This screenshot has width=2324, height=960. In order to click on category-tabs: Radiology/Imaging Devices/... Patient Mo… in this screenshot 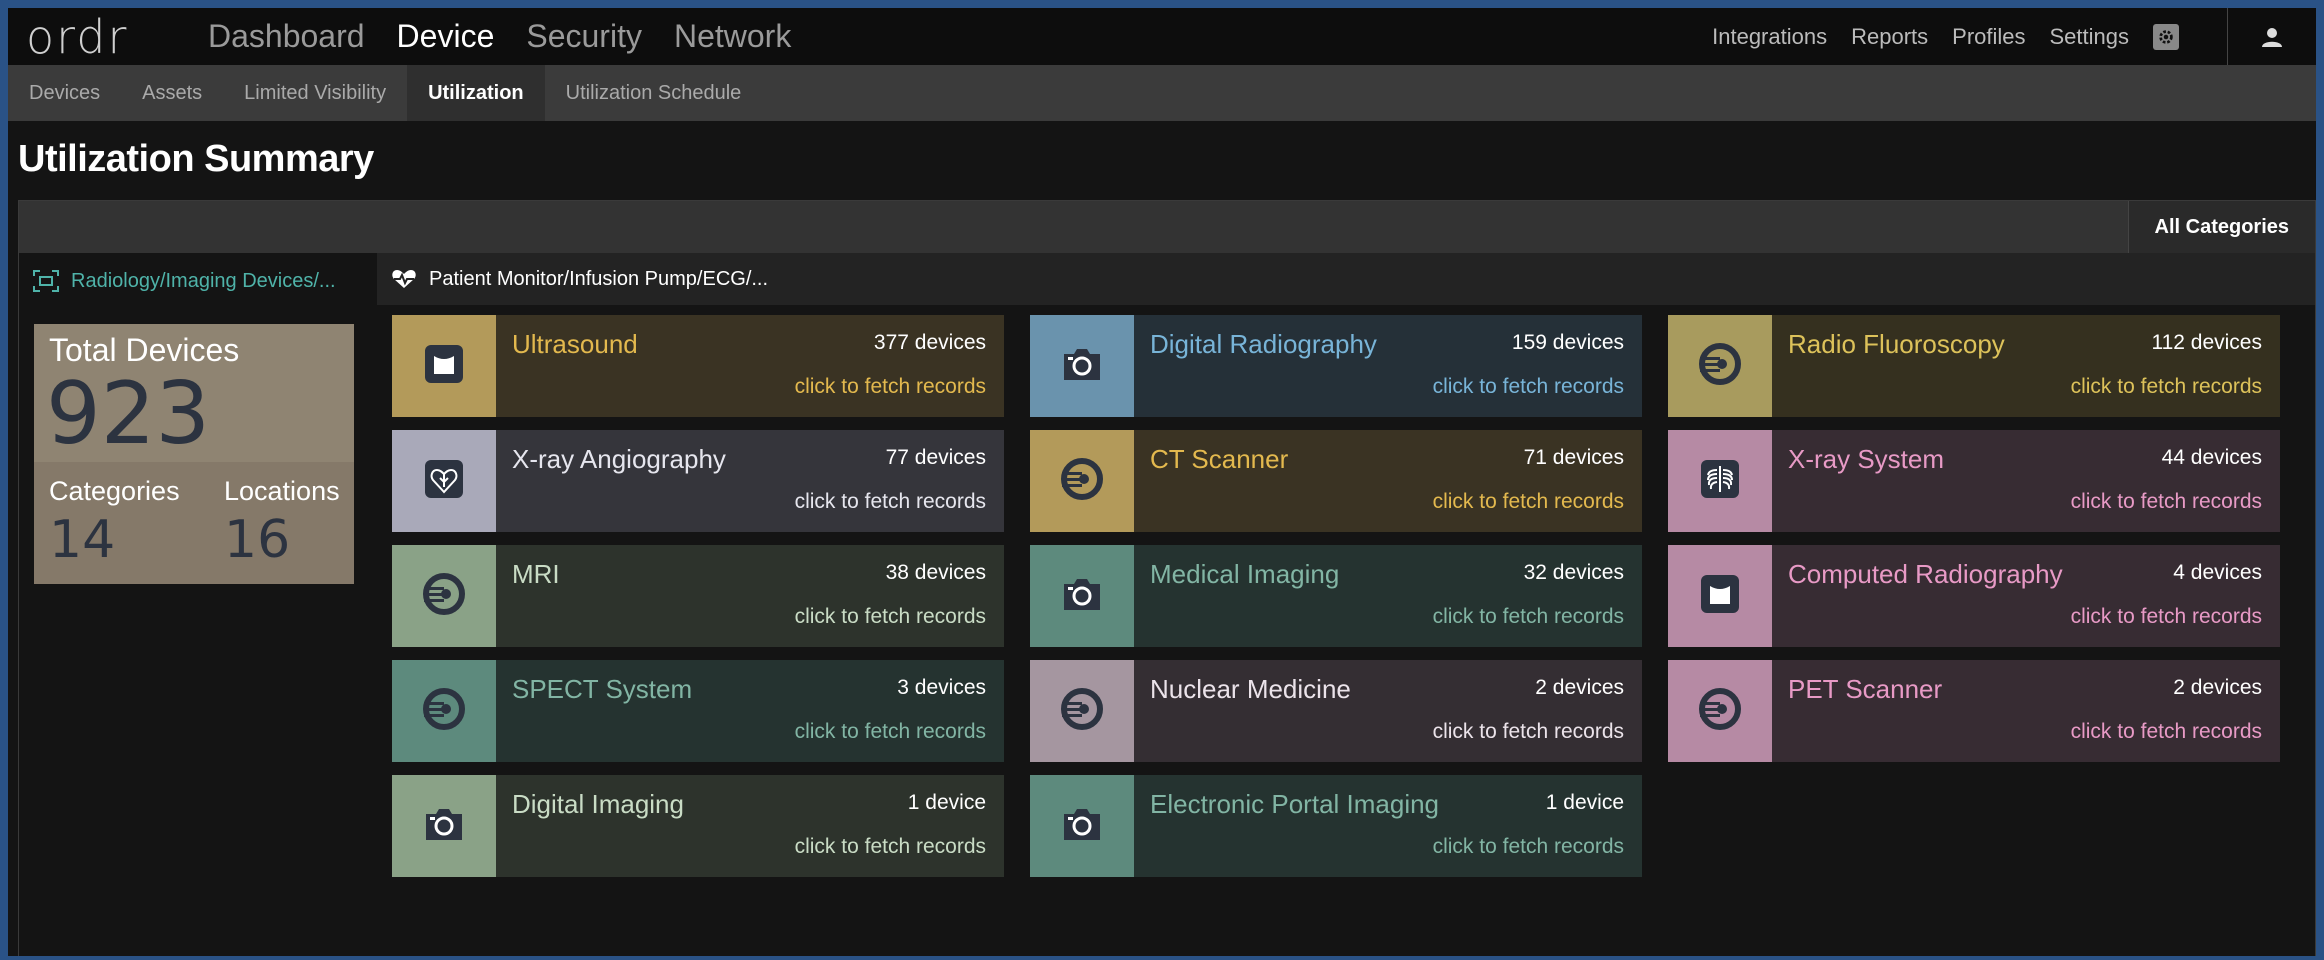, I will do `click(1167, 280)`.